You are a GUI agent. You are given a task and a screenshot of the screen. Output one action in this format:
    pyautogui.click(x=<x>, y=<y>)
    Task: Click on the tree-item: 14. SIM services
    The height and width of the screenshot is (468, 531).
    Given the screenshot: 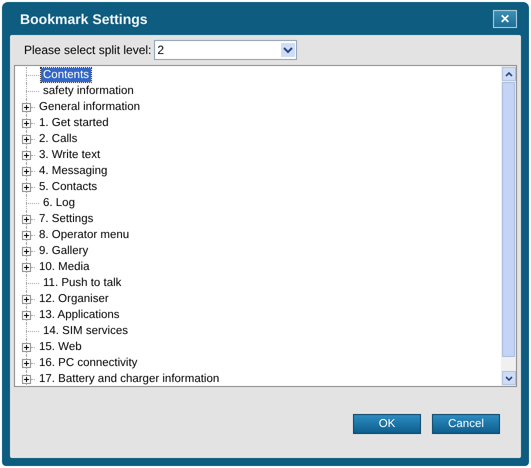 What is the action you would take?
    pyautogui.click(x=85, y=331)
    